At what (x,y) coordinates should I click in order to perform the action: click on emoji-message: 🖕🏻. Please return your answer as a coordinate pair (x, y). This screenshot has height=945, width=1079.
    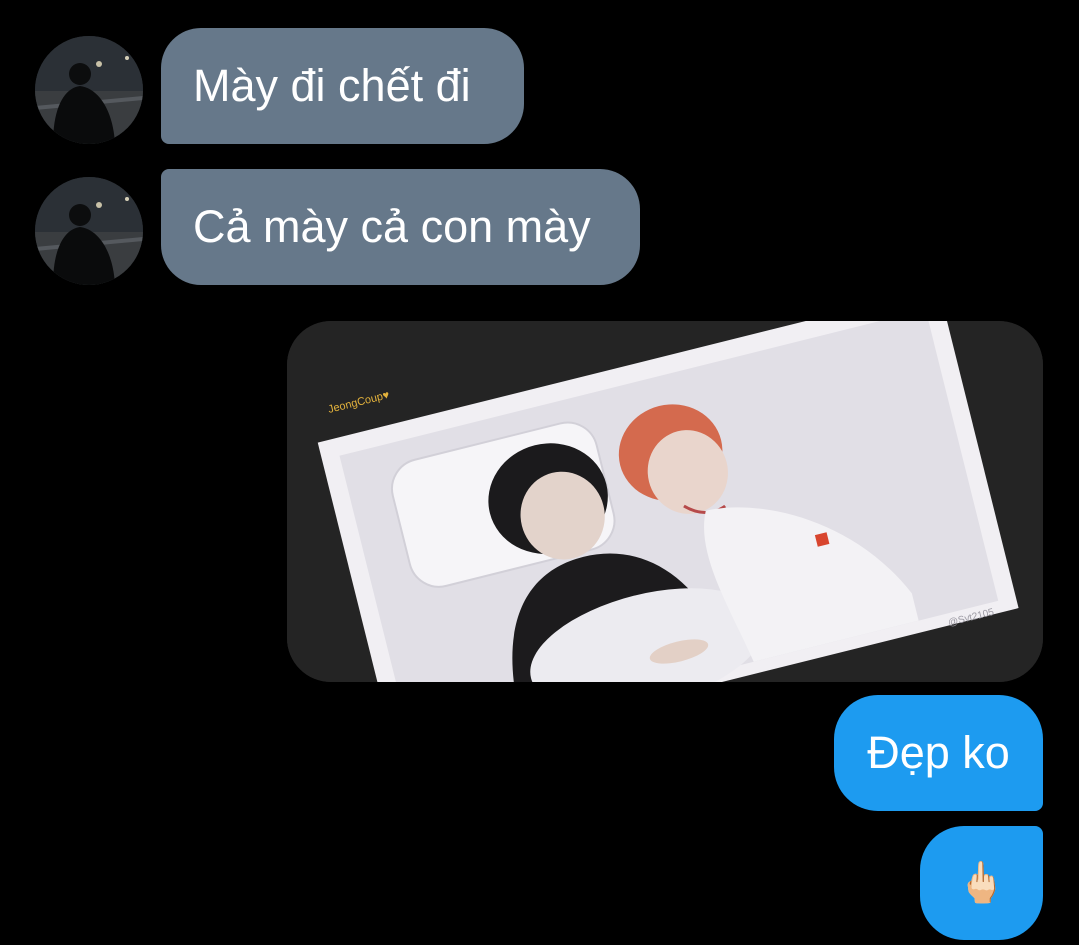
    Looking at the image, I should click on (981, 883).